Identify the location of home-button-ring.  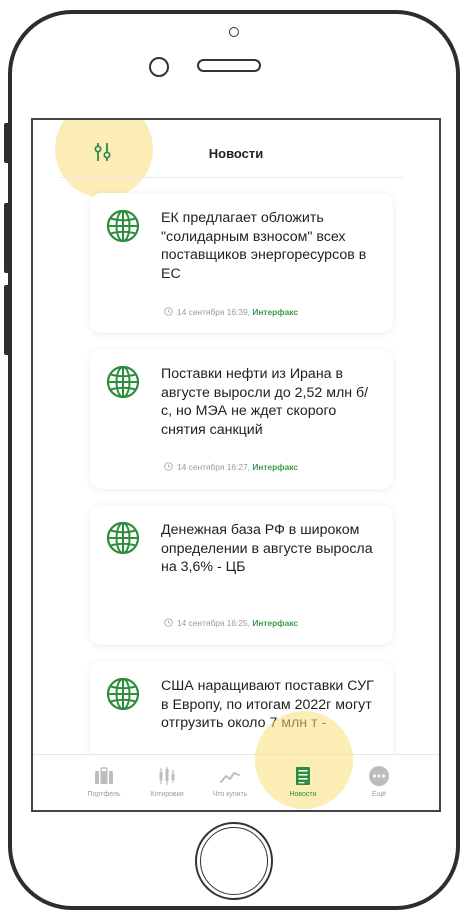
(234, 861).